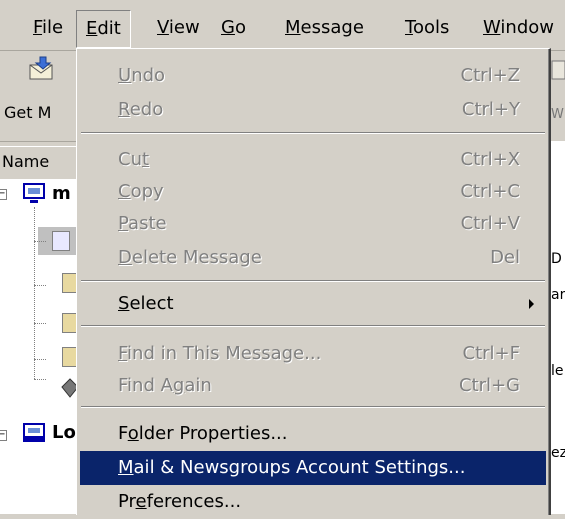 This screenshot has height=519, width=565. What do you see at coordinates (490, 223) in the screenshot?
I see `paste-shortcut: Ctrl+V` at bounding box center [490, 223].